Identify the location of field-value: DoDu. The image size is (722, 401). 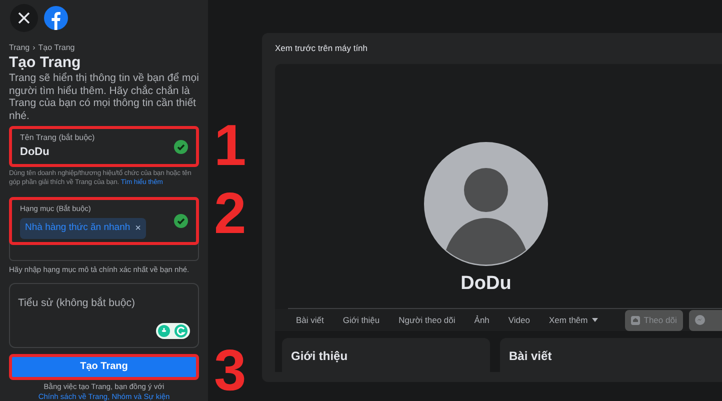
(35, 152).